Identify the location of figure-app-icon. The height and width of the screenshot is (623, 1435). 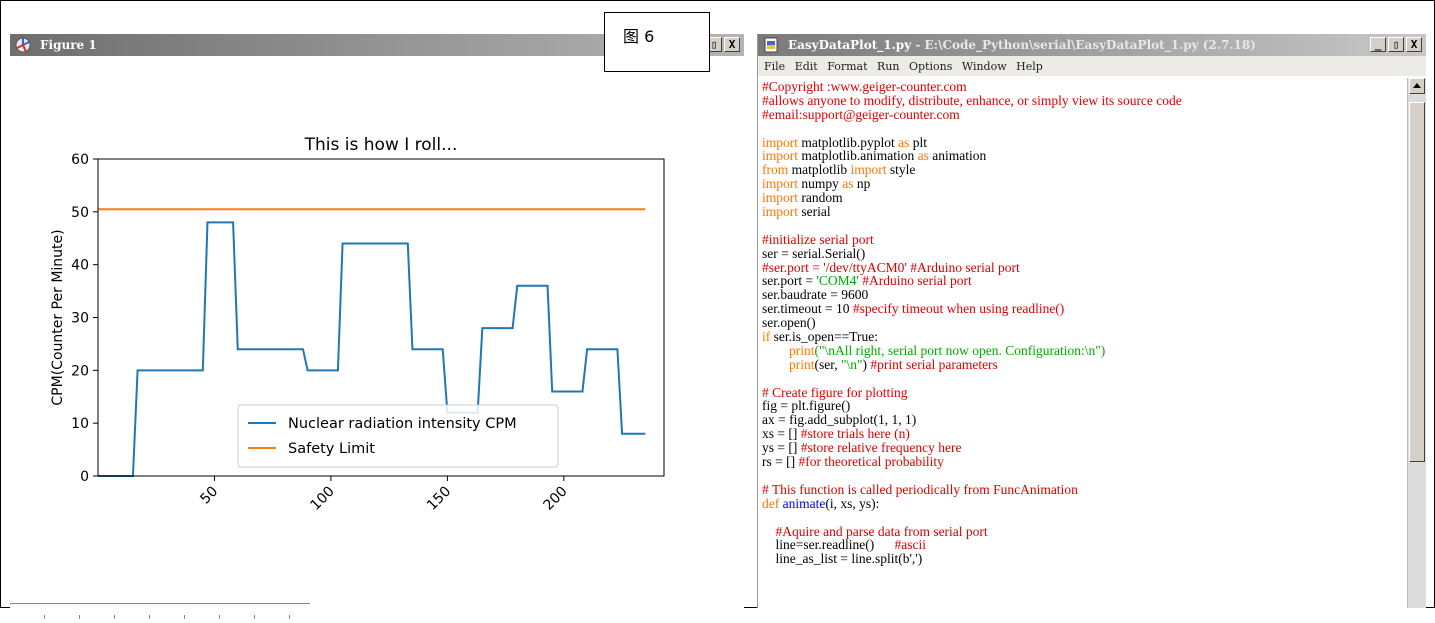
(23, 45).